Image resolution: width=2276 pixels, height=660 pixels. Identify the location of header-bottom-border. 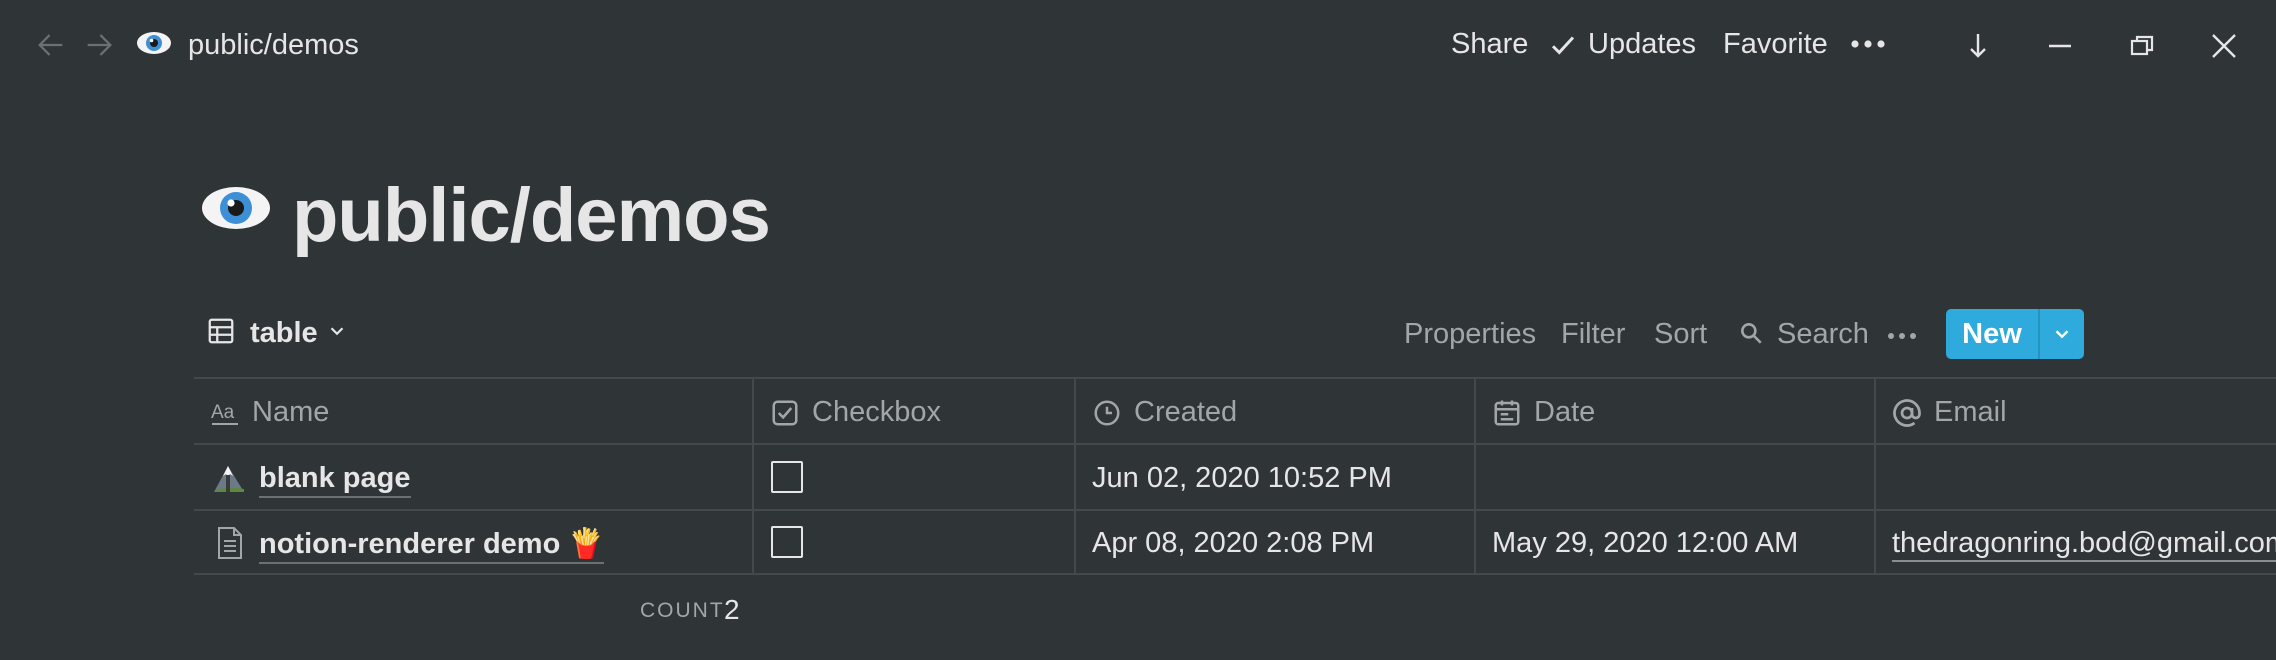
(1235, 444).